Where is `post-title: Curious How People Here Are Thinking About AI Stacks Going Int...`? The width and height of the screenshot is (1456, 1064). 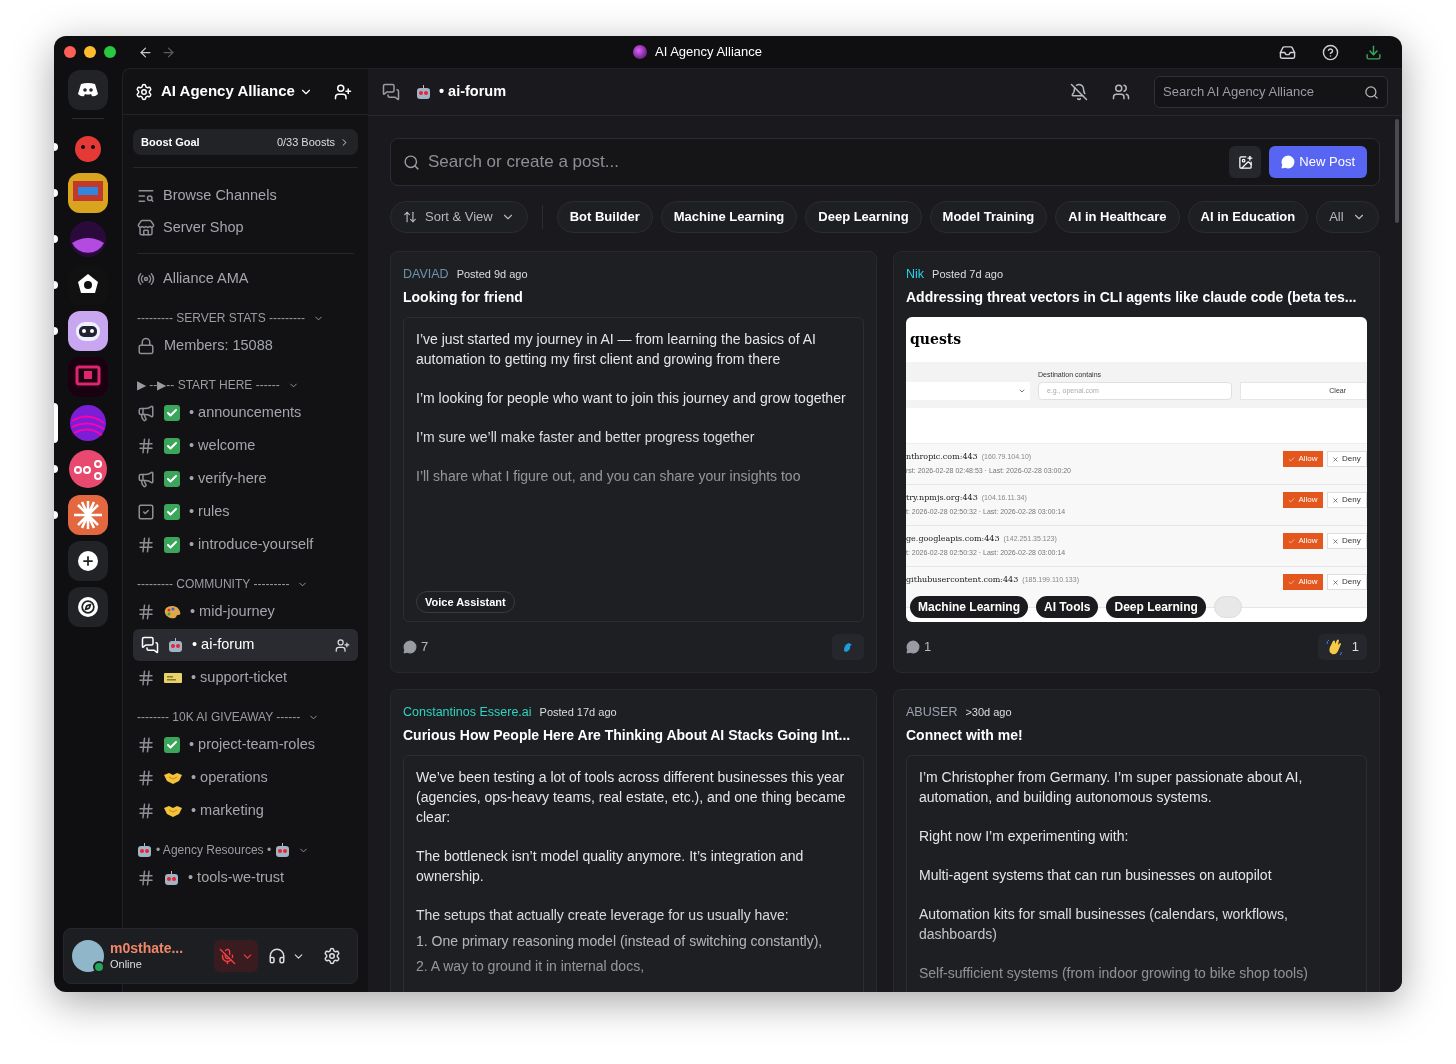
post-title: Curious How People Here Are Thinking About AI Stacks Going Int... is located at coordinates (633, 735).